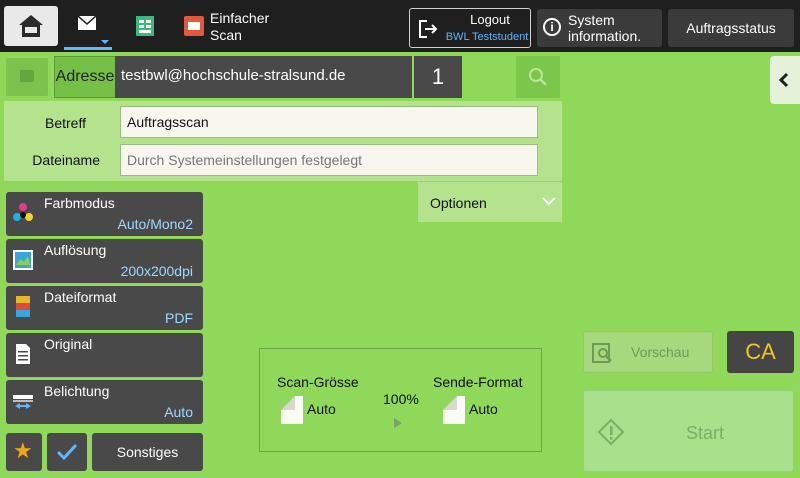  I want to click on exposure-label: Belichtung, so click(77, 391).